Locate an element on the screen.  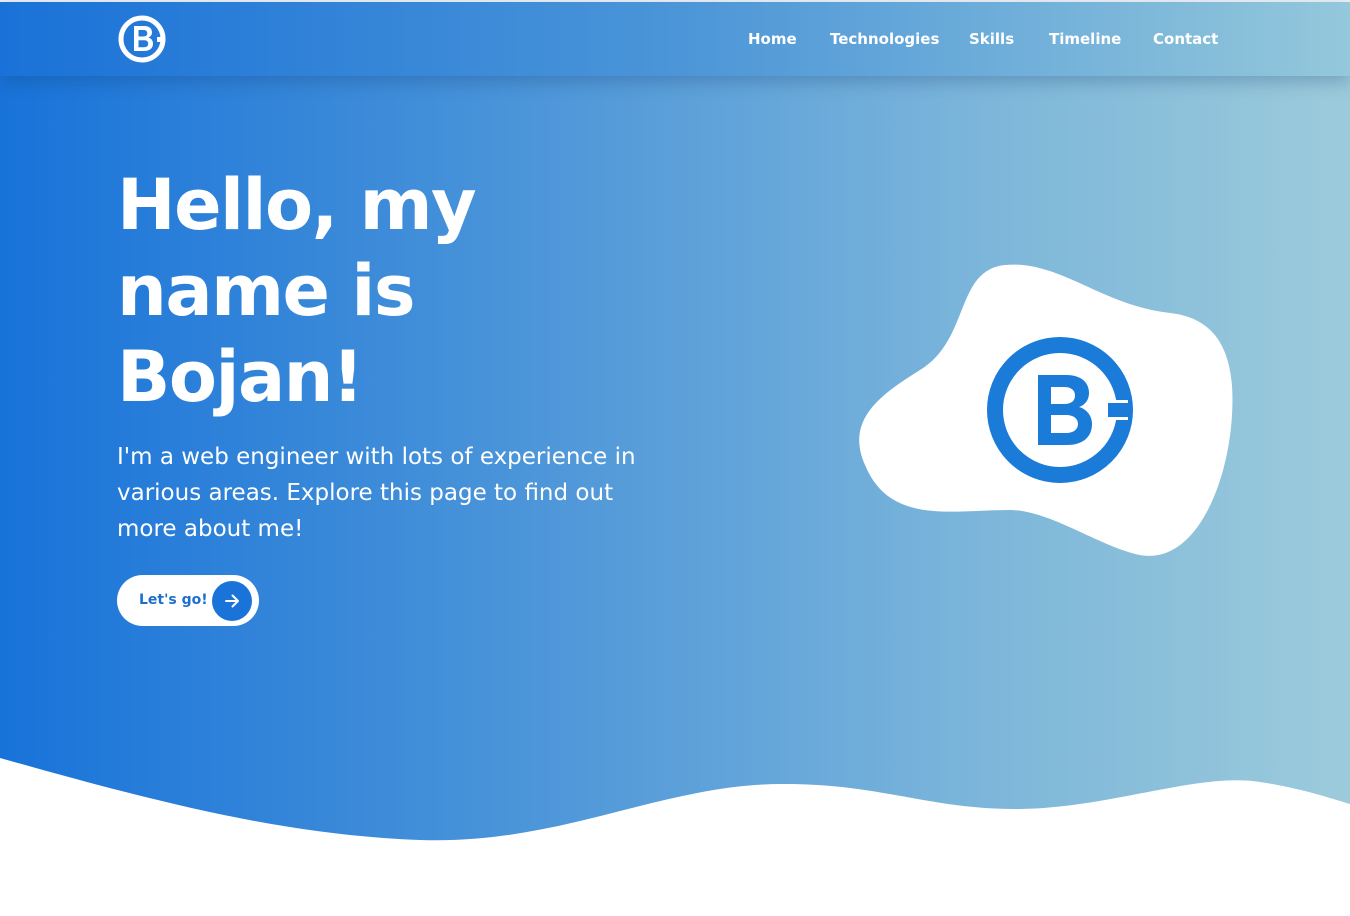
arrow-right-icon is located at coordinates (232, 601).